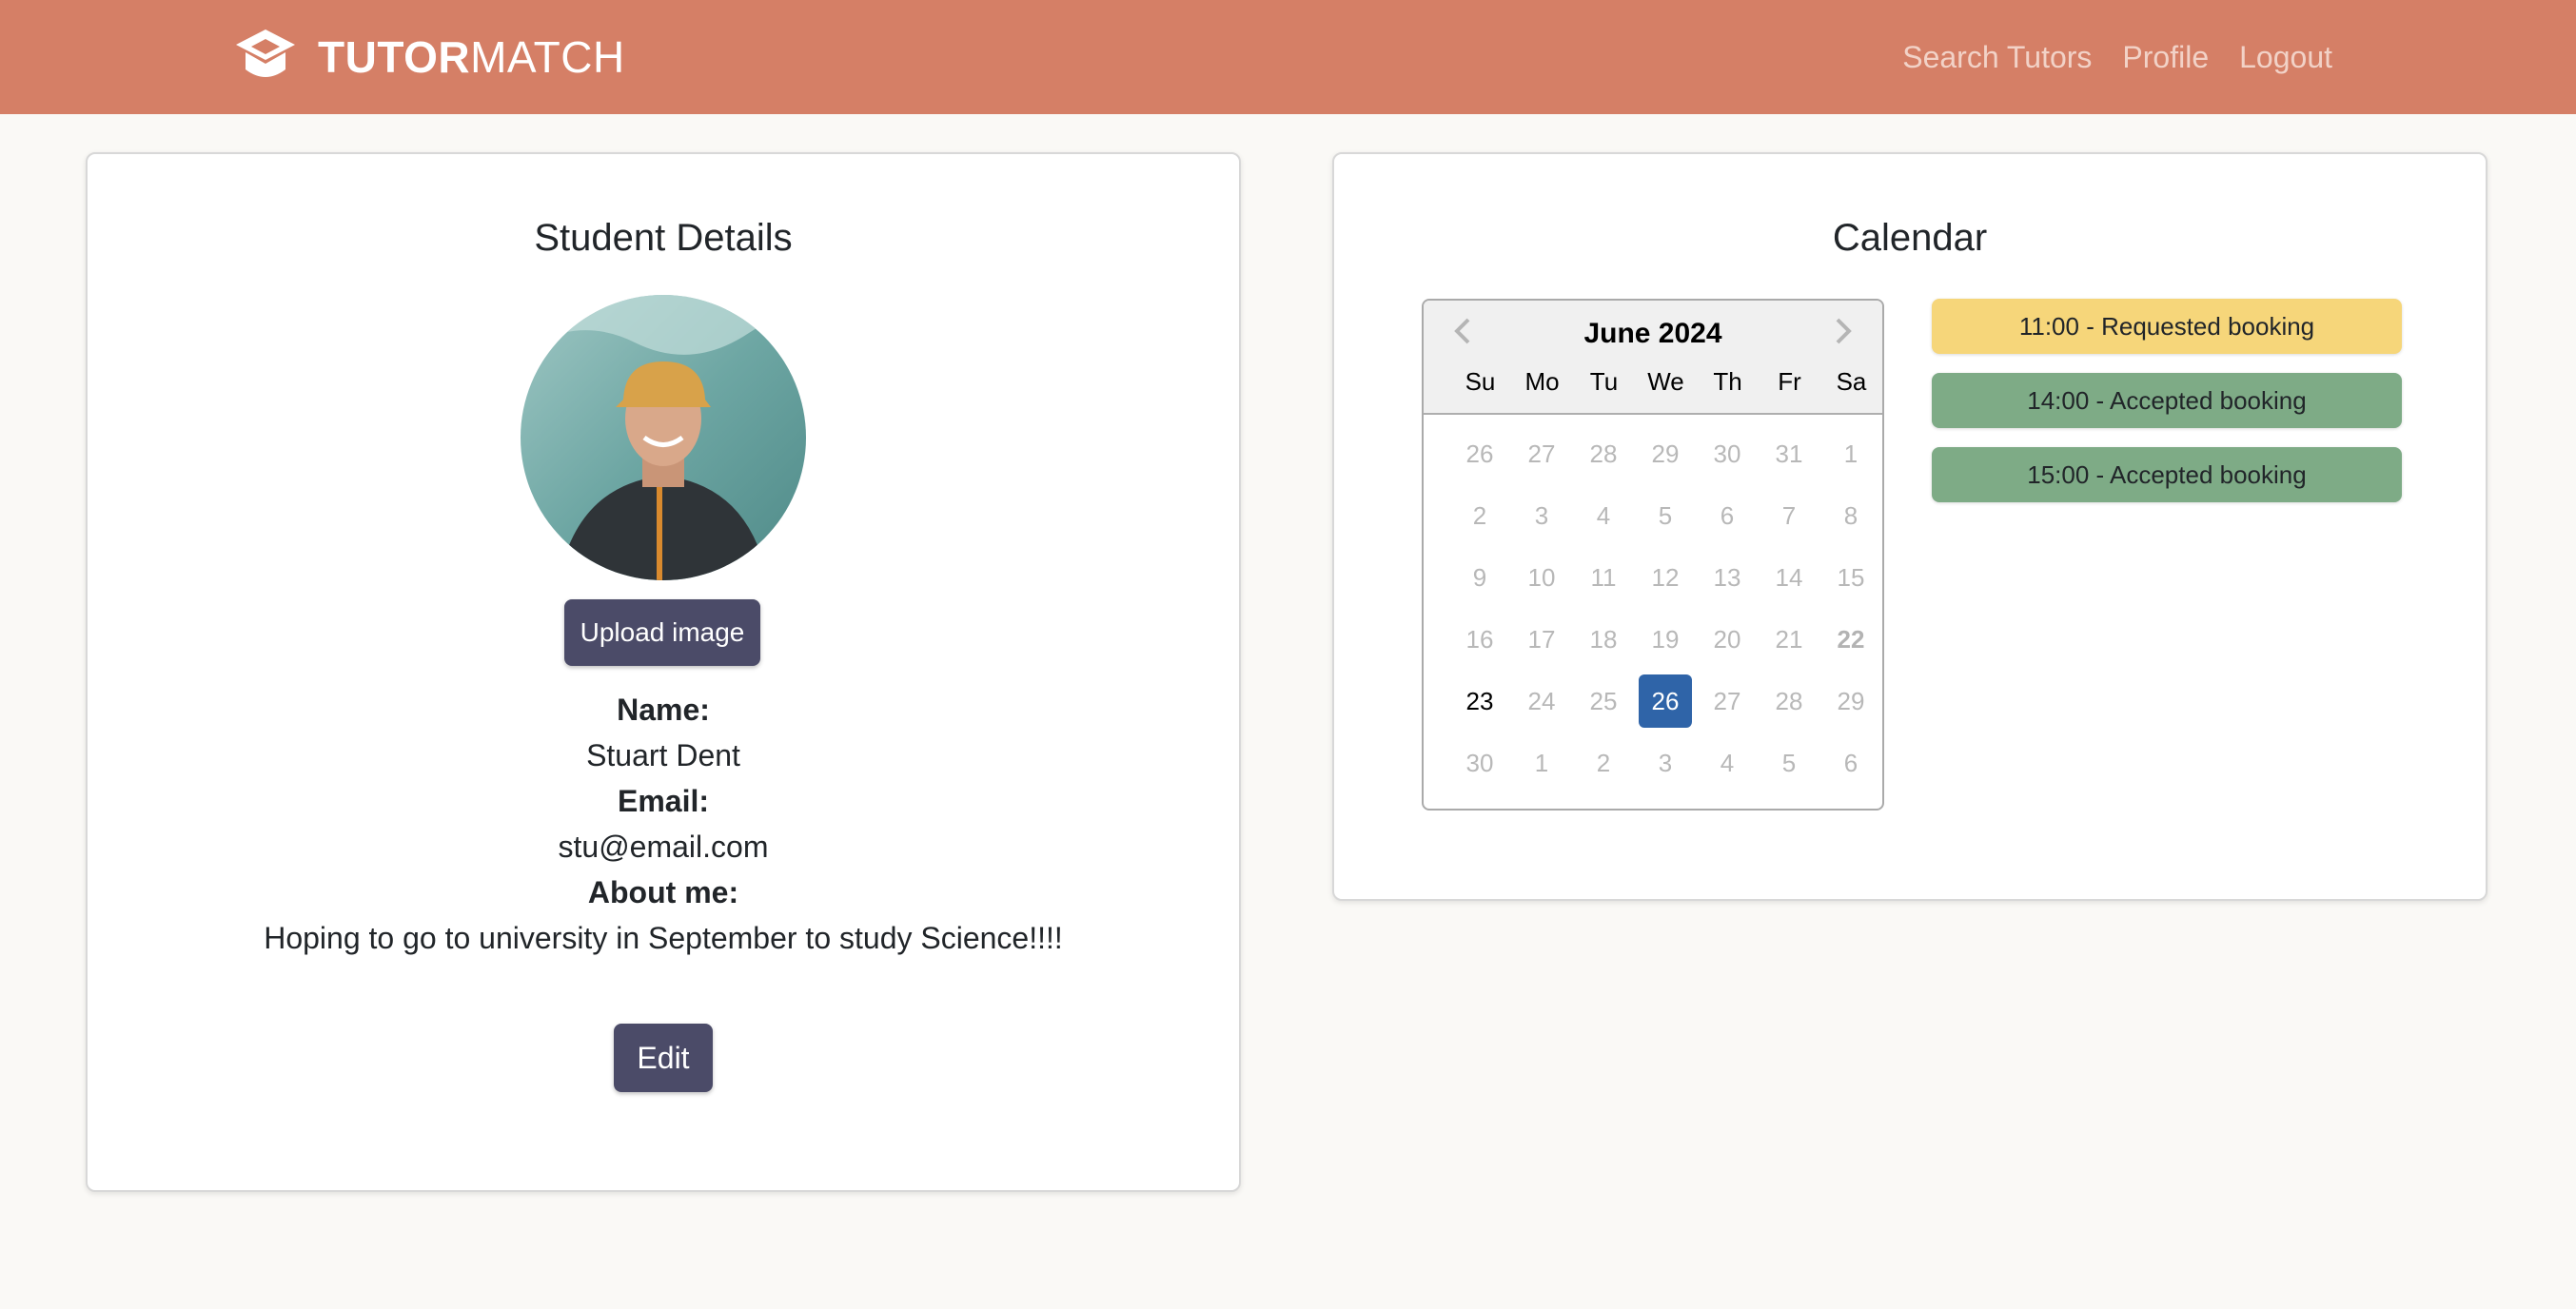 Image resolution: width=2576 pixels, height=1309 pixels. I want to click on nav-logout: Logout, so click(2285, 57).